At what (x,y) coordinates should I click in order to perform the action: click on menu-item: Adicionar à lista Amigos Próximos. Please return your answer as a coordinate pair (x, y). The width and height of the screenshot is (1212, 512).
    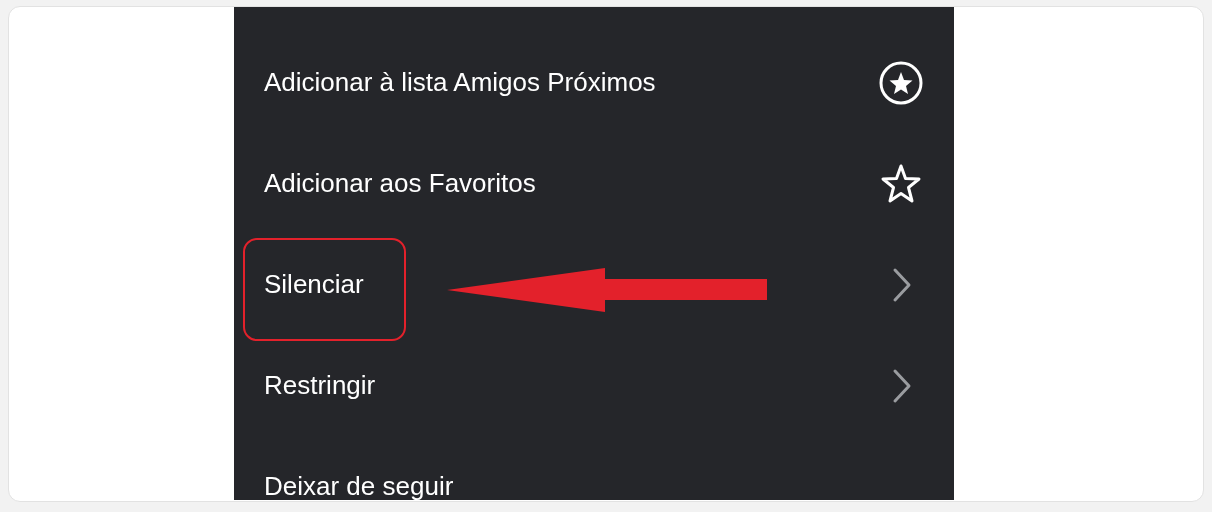
    Looking at the image, I should click on (460, 82).